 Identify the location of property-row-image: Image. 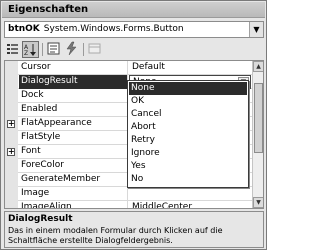
(128, 194).